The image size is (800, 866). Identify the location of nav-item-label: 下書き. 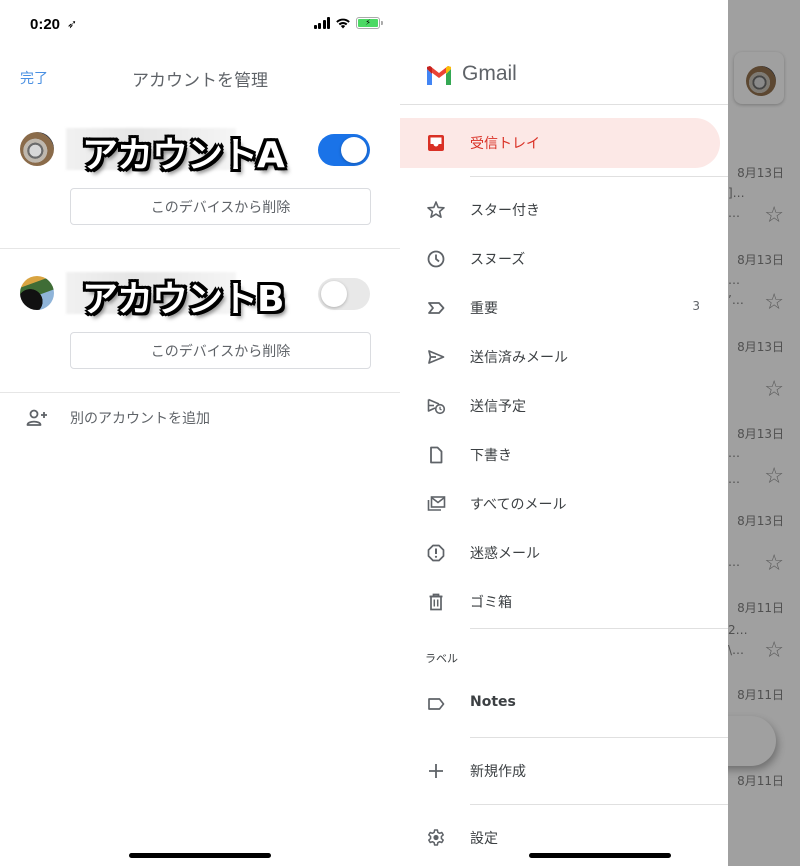
(491, 456).